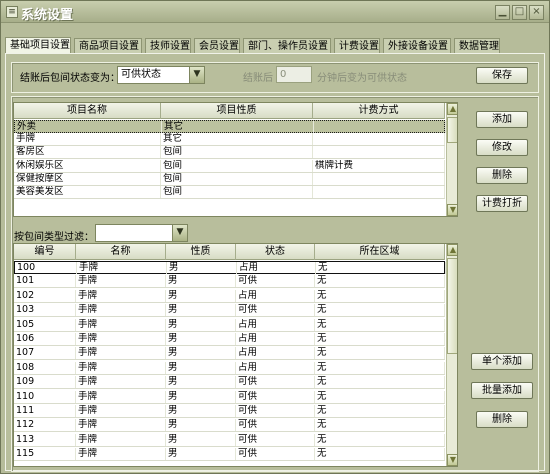 Image resolution: width=550 pixels, height=474 pixels. What do you see at coordinates (46, 268) in the screenshot?
I see `room-table-cell: 100` at bounding box center [46, 268].